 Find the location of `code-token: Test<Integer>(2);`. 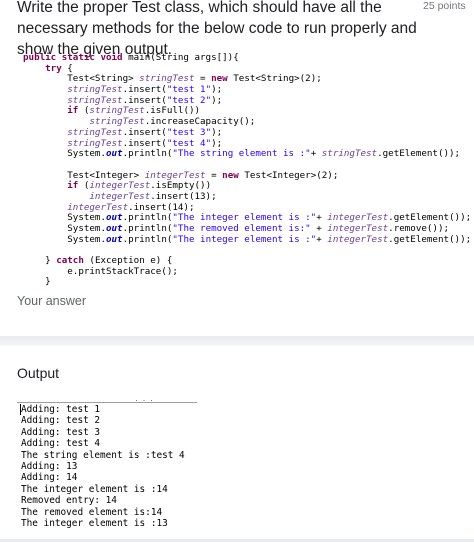

code-token: Test<Integer>(2); is located at coordinates (291, 175).